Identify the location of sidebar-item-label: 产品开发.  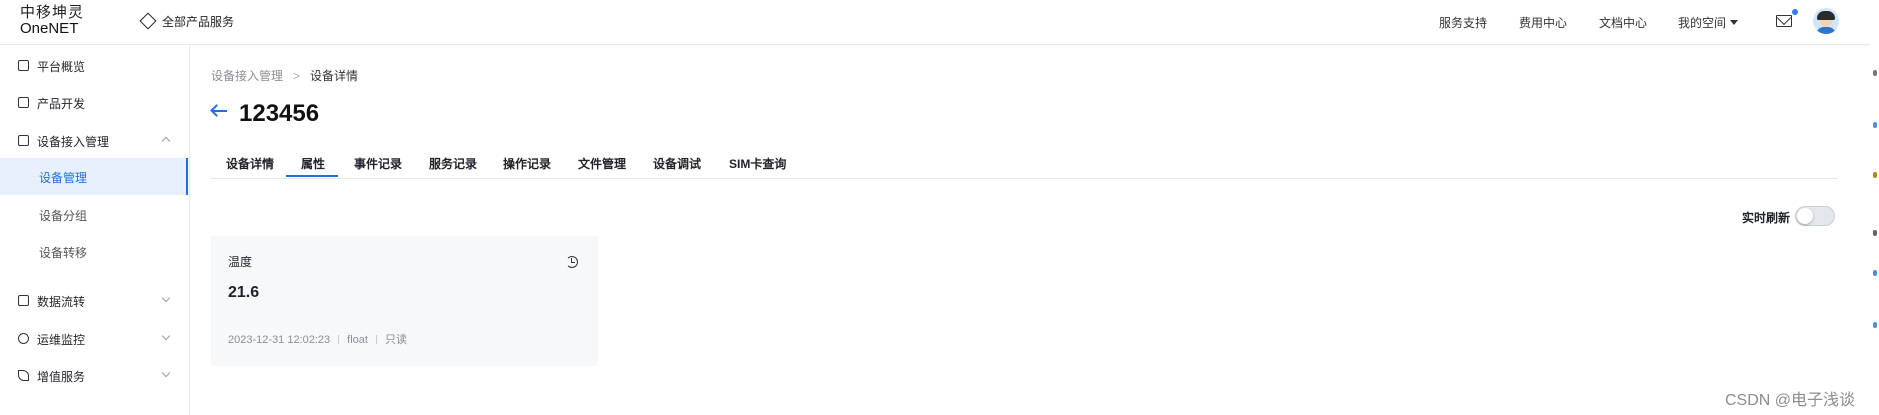
(61, 104).